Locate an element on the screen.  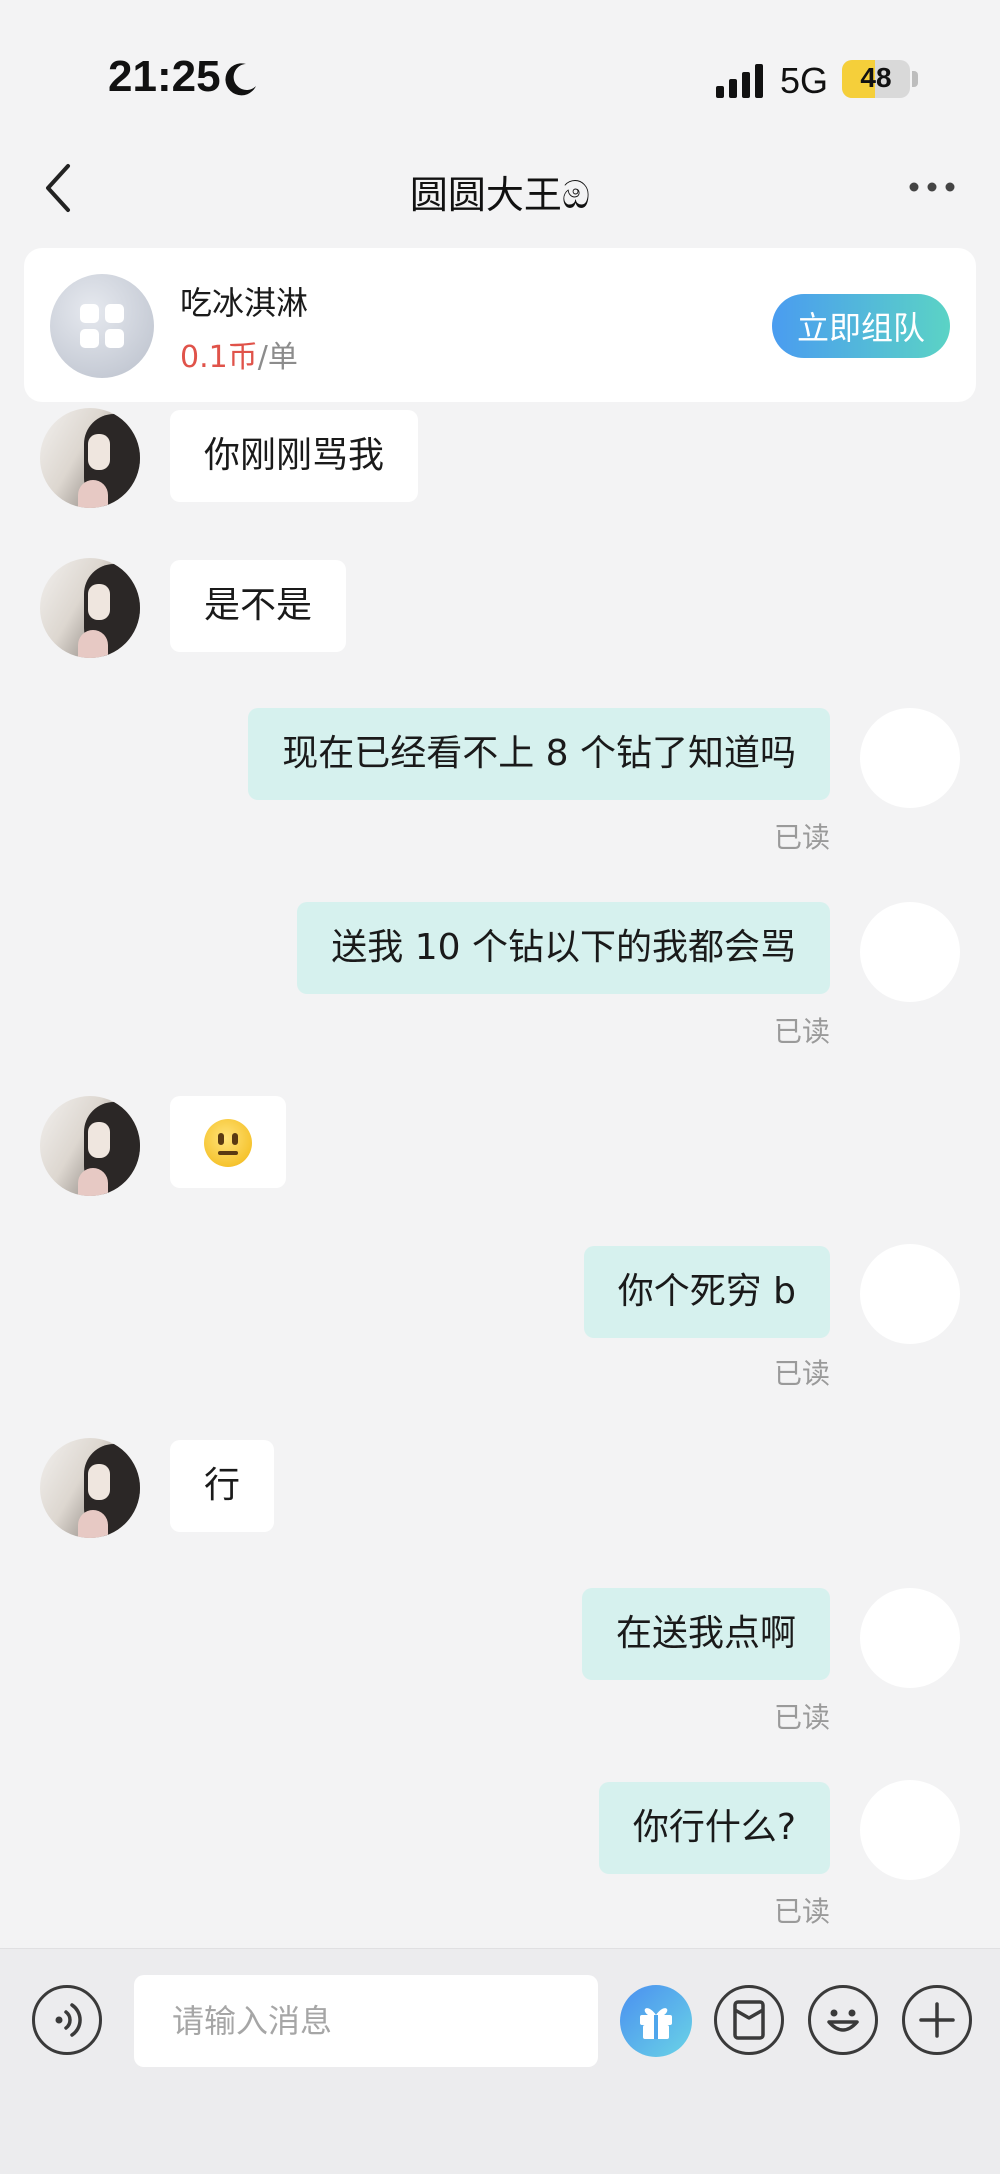
team-up-button: 立即组队 is located at coordinates (861, 326).